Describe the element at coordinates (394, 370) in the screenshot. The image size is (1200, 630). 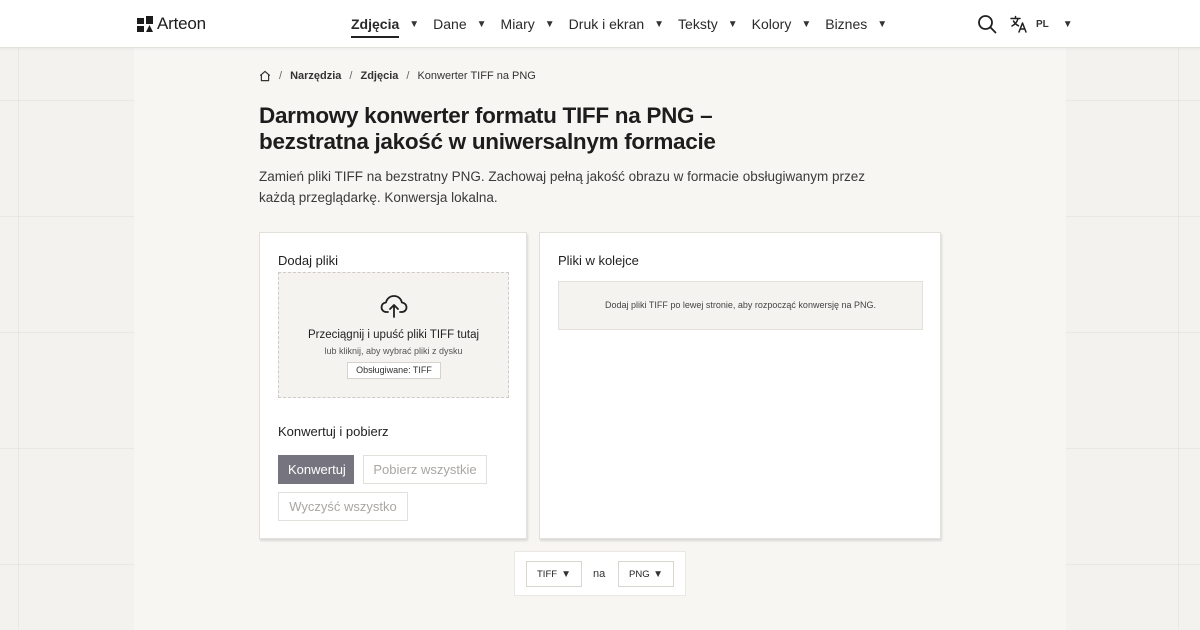
I see `supported-formats-badge: Obsługiwane: TIFF` at that location.